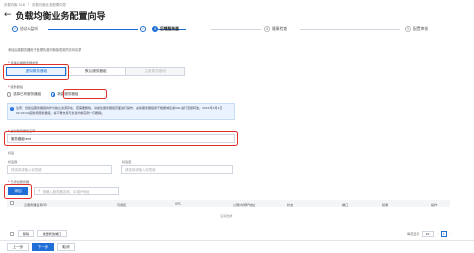  I want to click on footer-checkbox, so click(12, 233).